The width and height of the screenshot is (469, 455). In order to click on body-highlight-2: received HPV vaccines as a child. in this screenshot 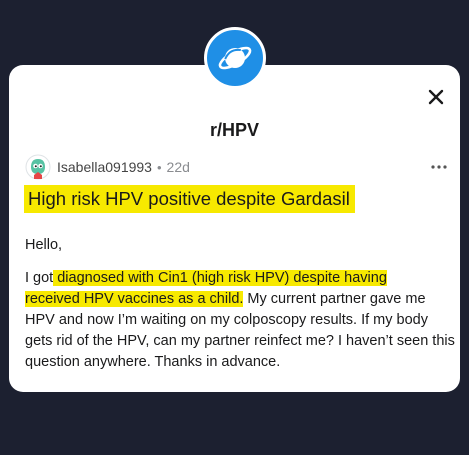, I will do `click(134, 299)`.